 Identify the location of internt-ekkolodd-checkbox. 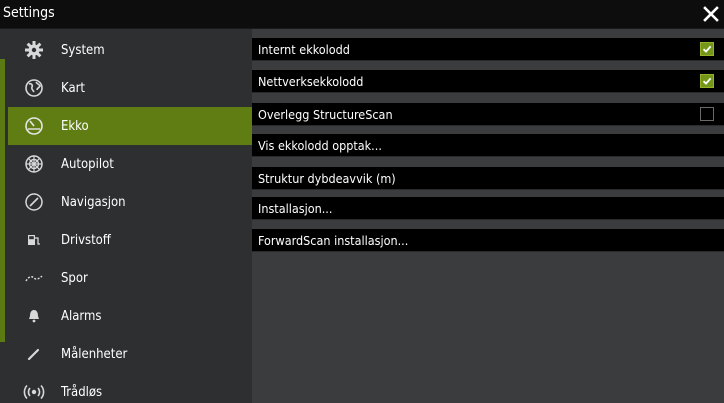
(707, 49).